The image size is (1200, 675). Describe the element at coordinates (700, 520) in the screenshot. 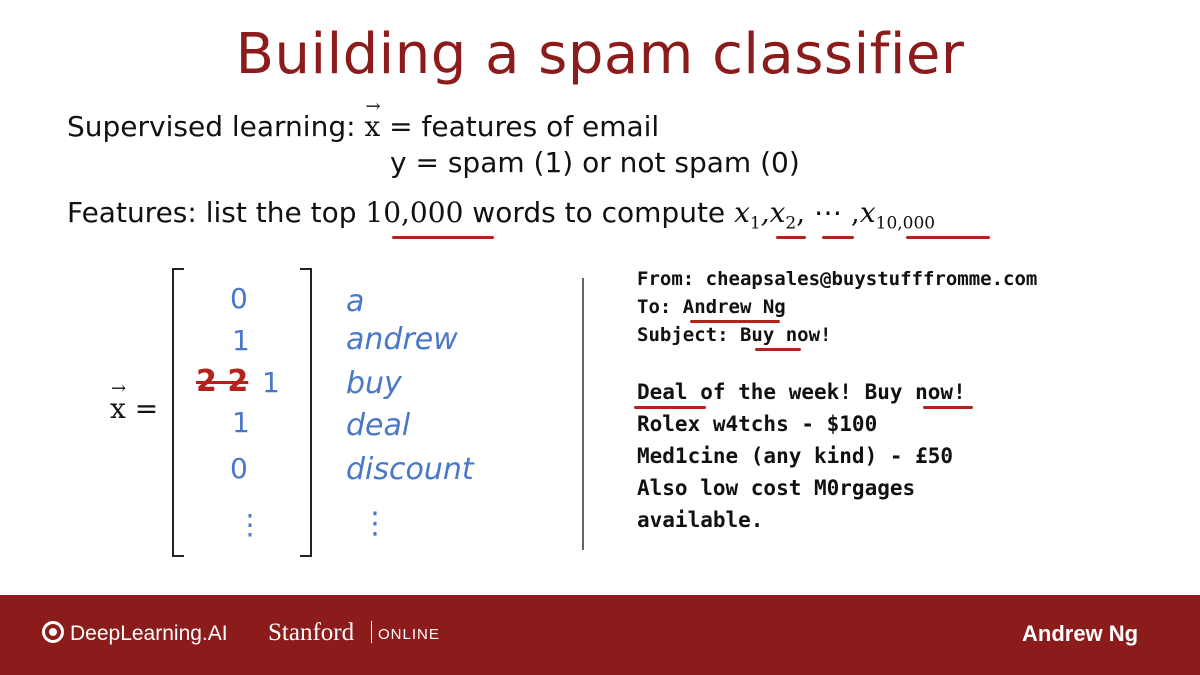

I see `email-body-line: available.` at that location.